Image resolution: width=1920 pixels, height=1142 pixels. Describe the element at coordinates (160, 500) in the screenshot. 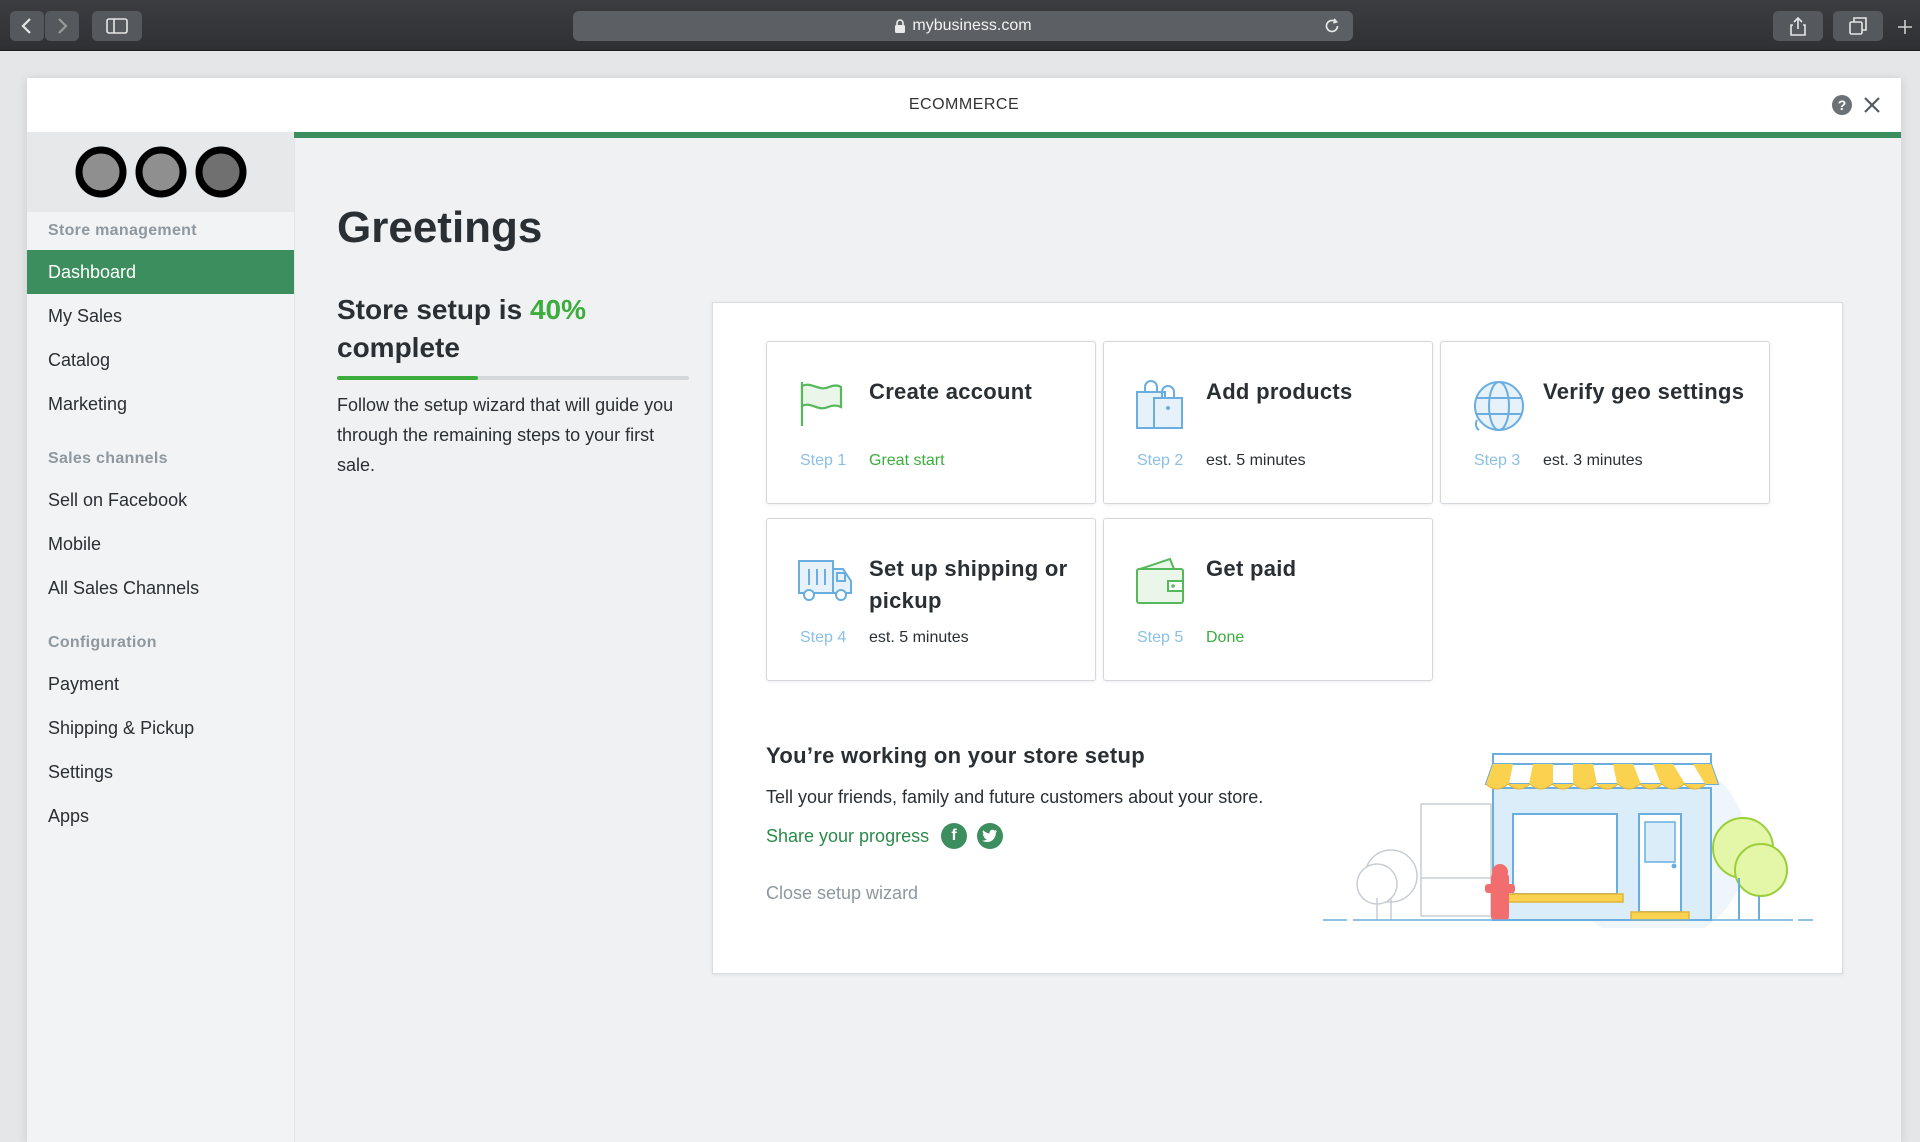

I see `sidebar-item-sell-on-facebook: Sell on Facebook` at that location.